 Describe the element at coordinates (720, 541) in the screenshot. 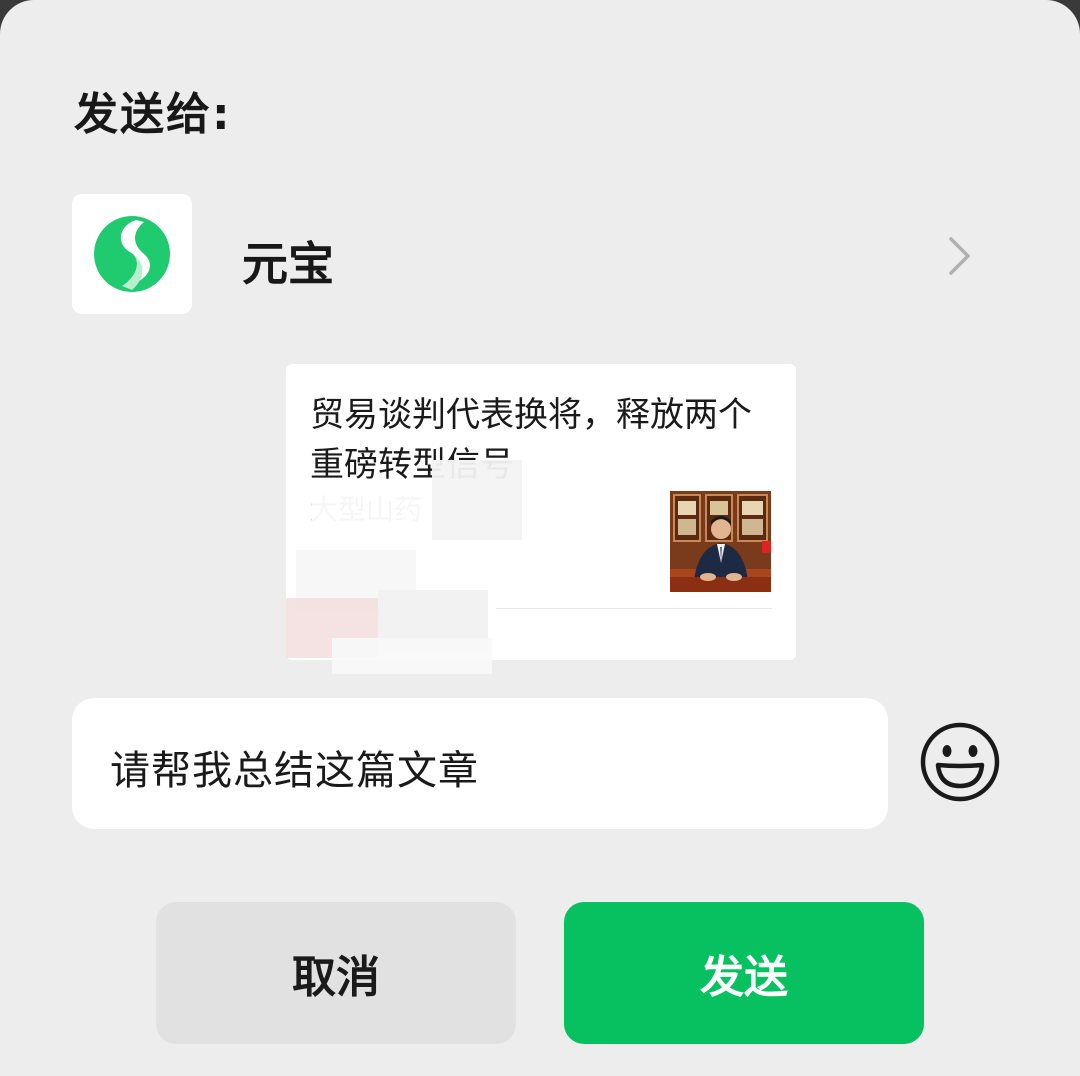

I see `article-thumbnail` at that location.